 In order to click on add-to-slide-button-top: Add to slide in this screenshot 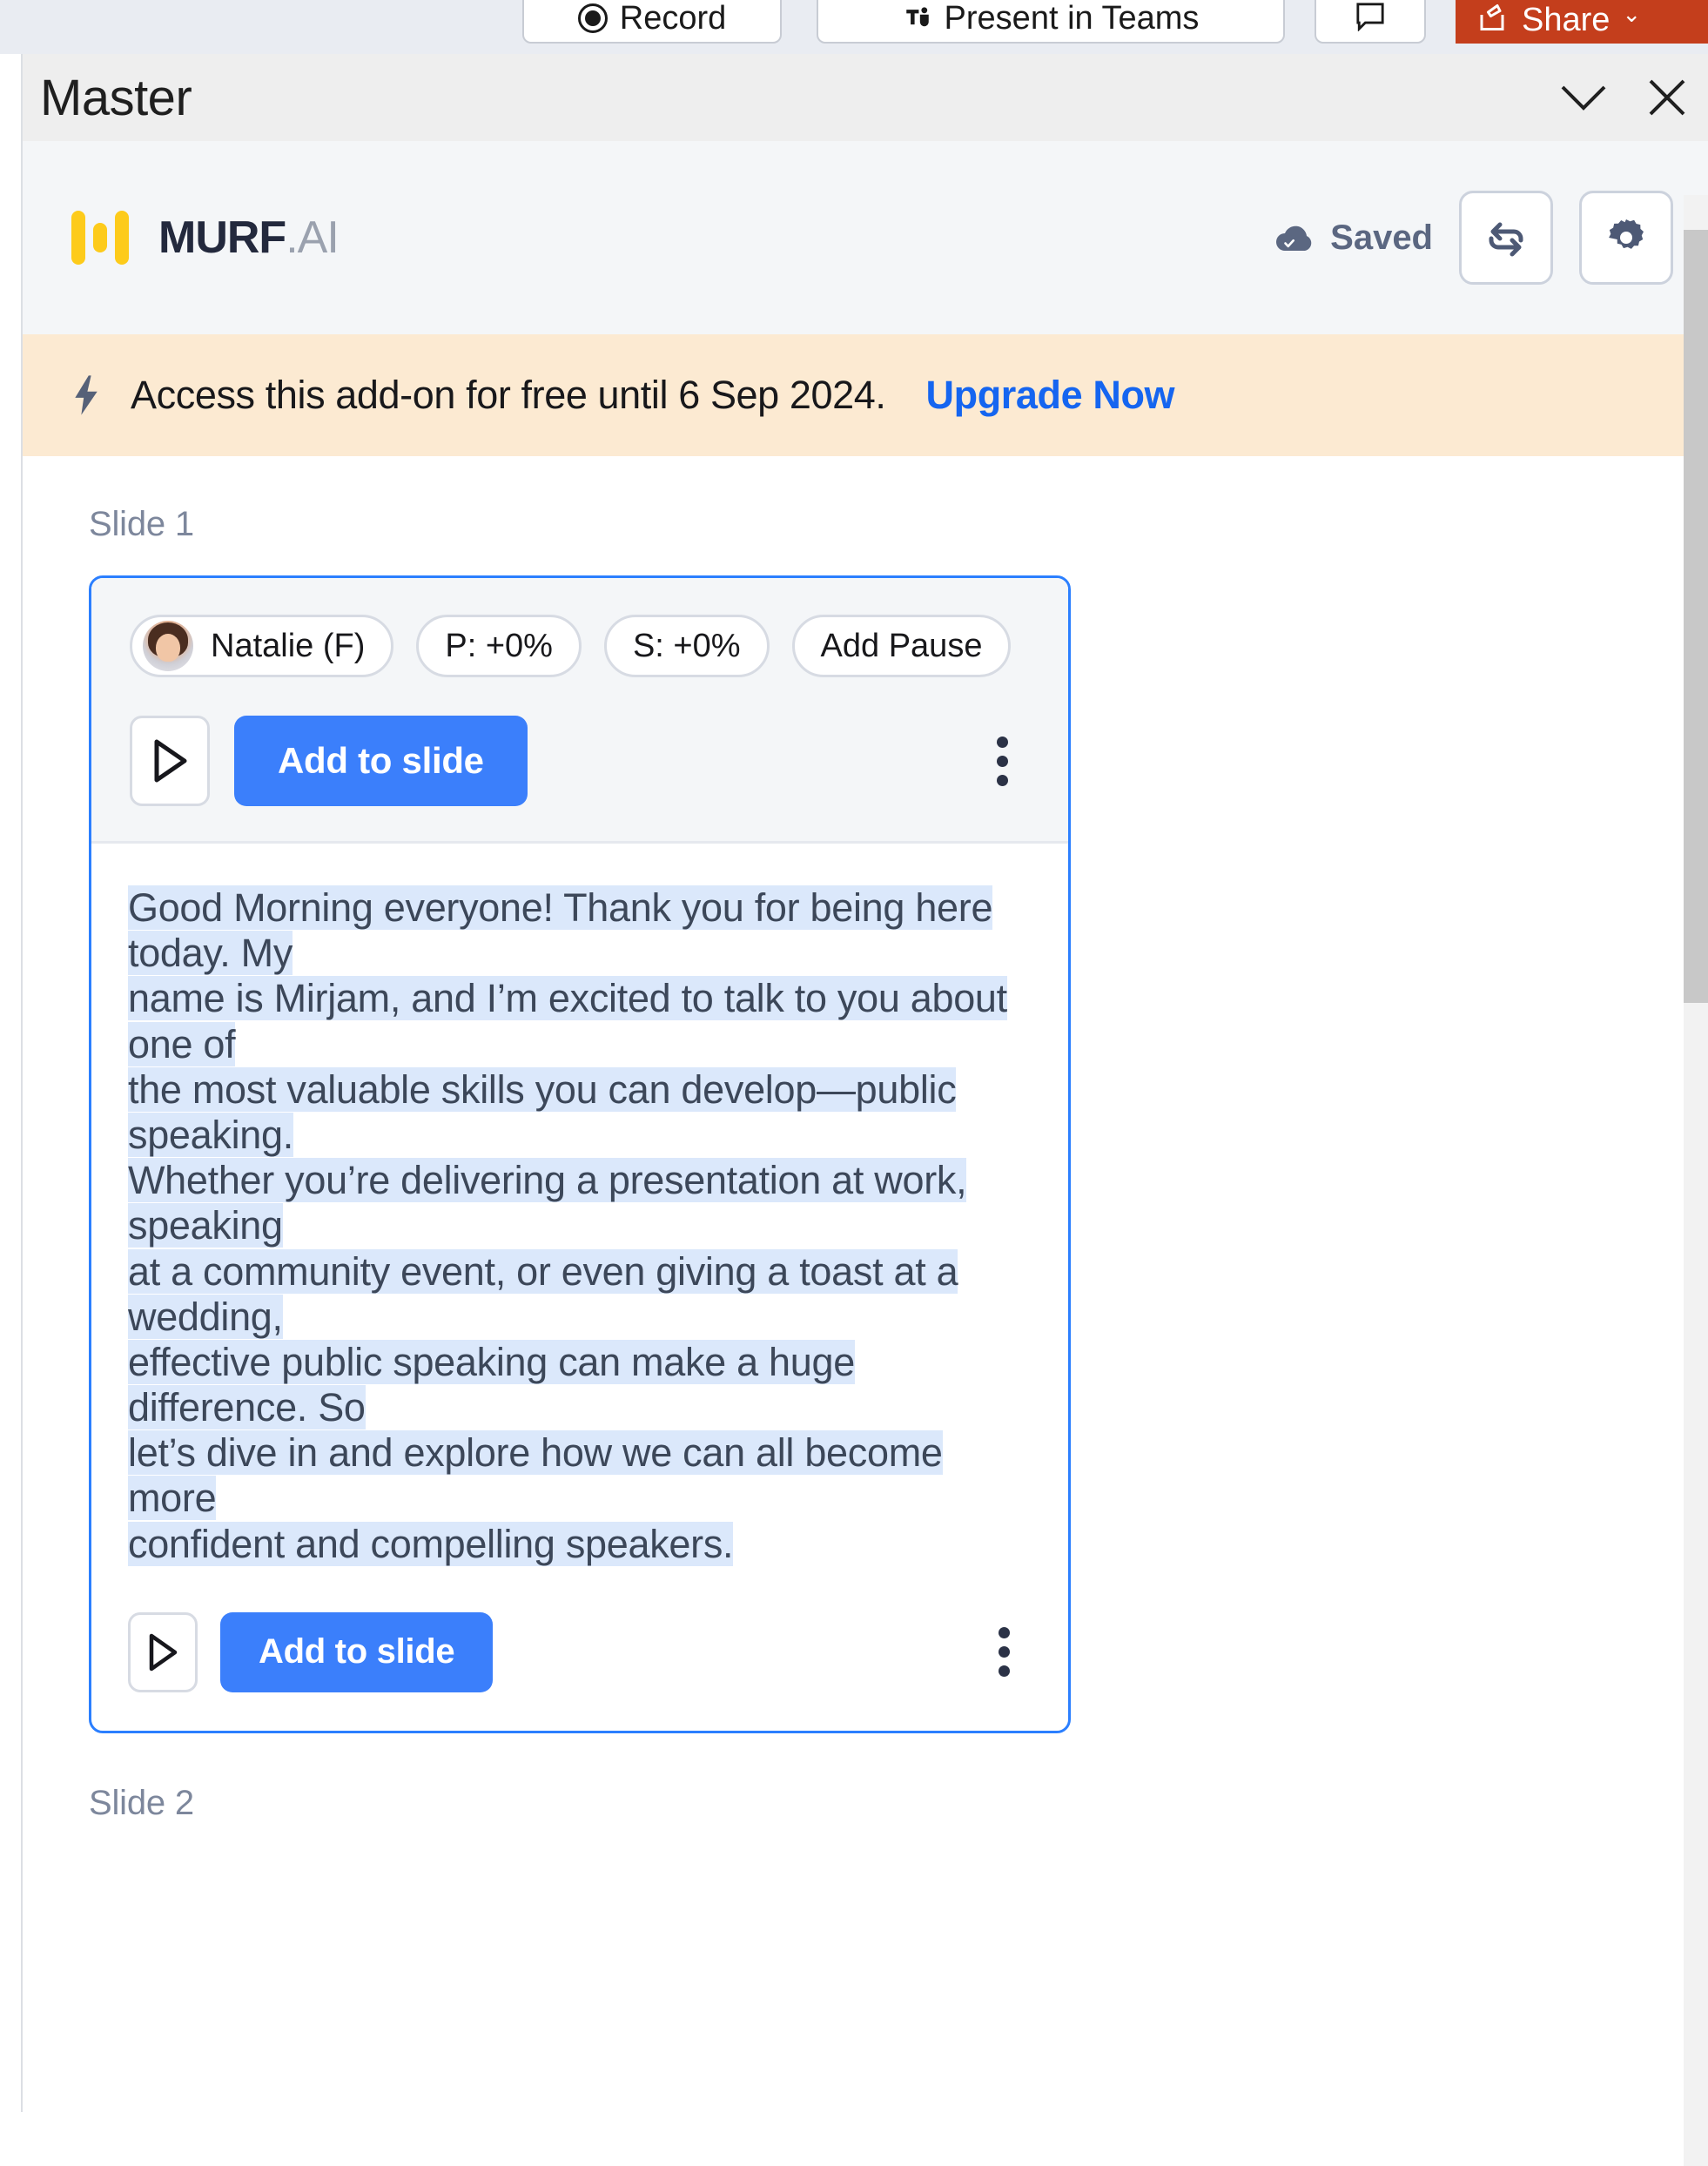, I will do `click(381, 761)`.